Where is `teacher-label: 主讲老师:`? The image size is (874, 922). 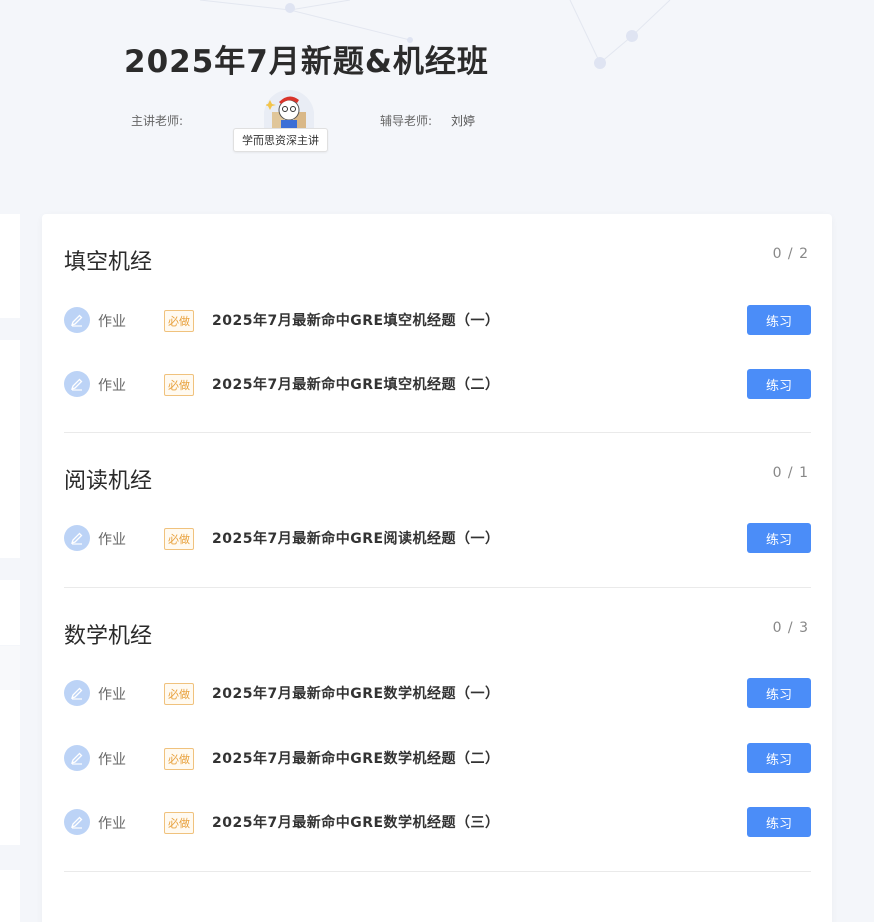
teacher-label: 主讲老师: is located at coordinates (157, 121).